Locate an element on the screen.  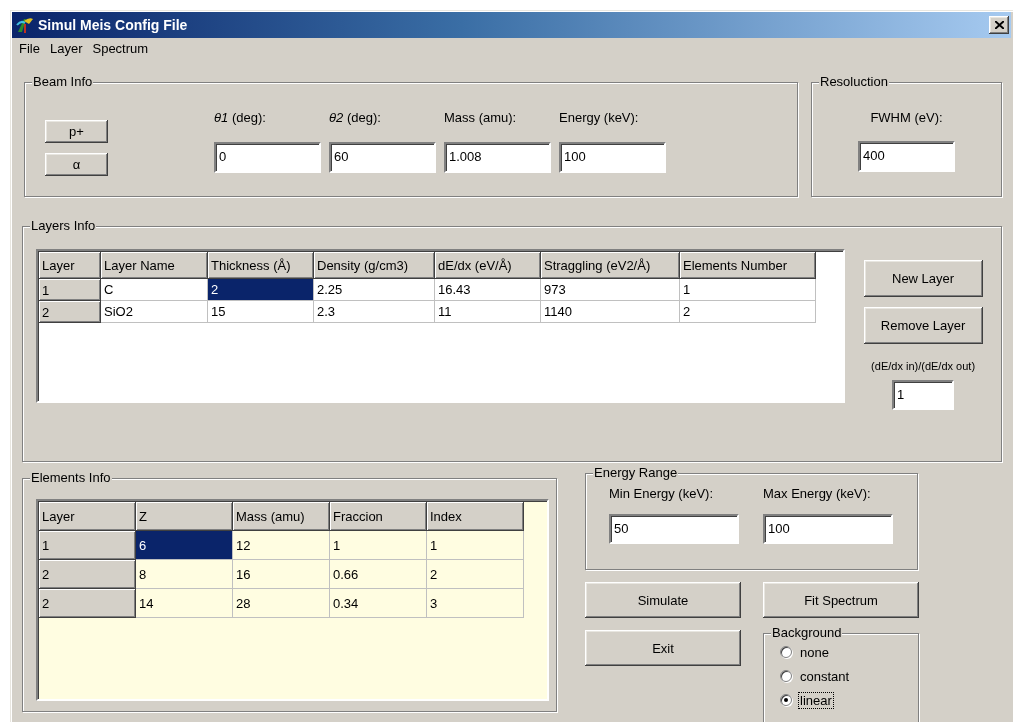
column-header: Mass (amu) is located at coordinates (281, 516).